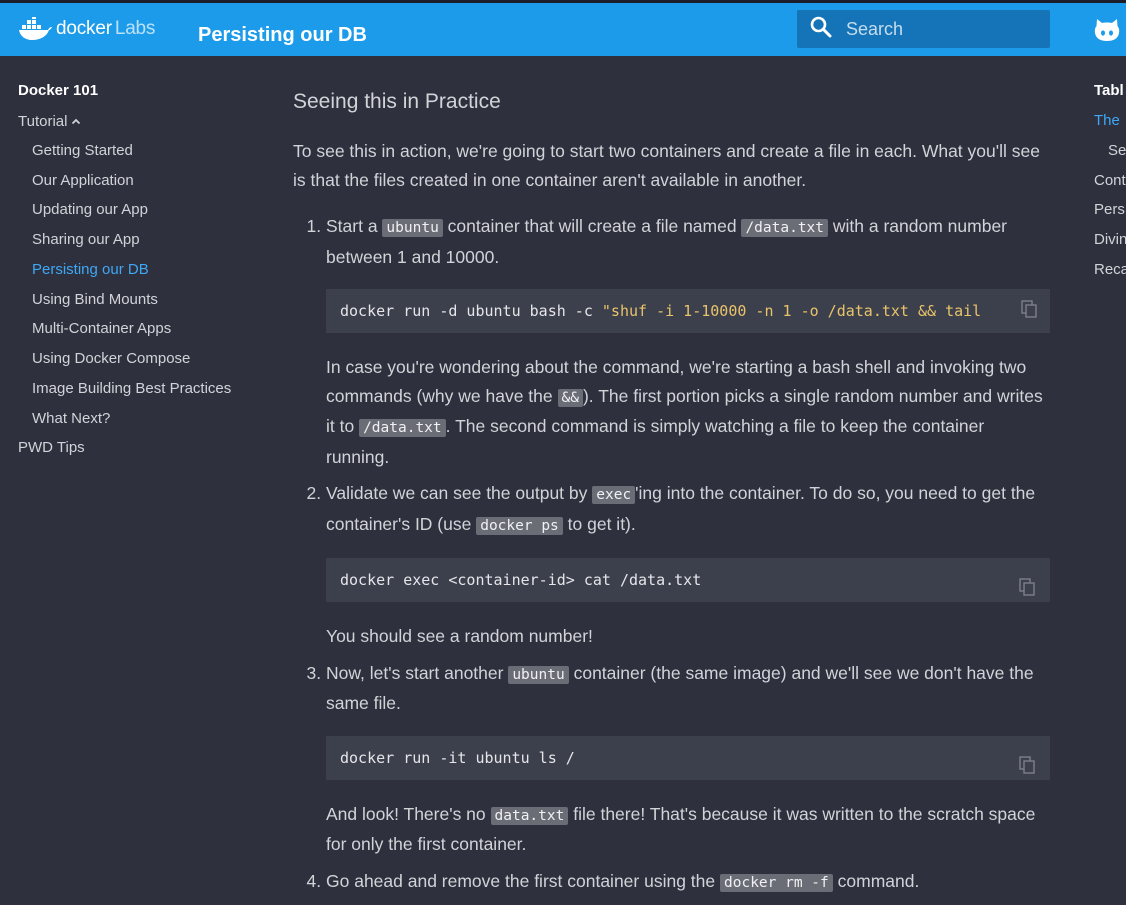 This screenshot has width=1126, height=905. What do you see at coordinates (143, 270) in the screenshot?
I see `sidebar-item-persisting-our-db: Persisting our DB` at bounding box center [143, 270].